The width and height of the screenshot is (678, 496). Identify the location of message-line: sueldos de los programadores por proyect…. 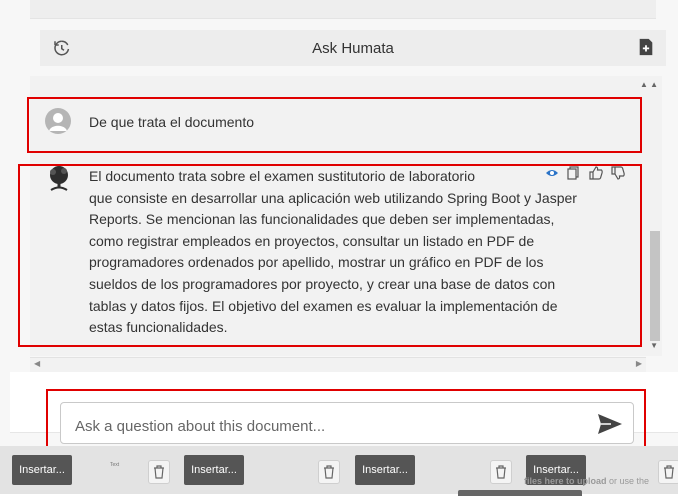
(322, 283).